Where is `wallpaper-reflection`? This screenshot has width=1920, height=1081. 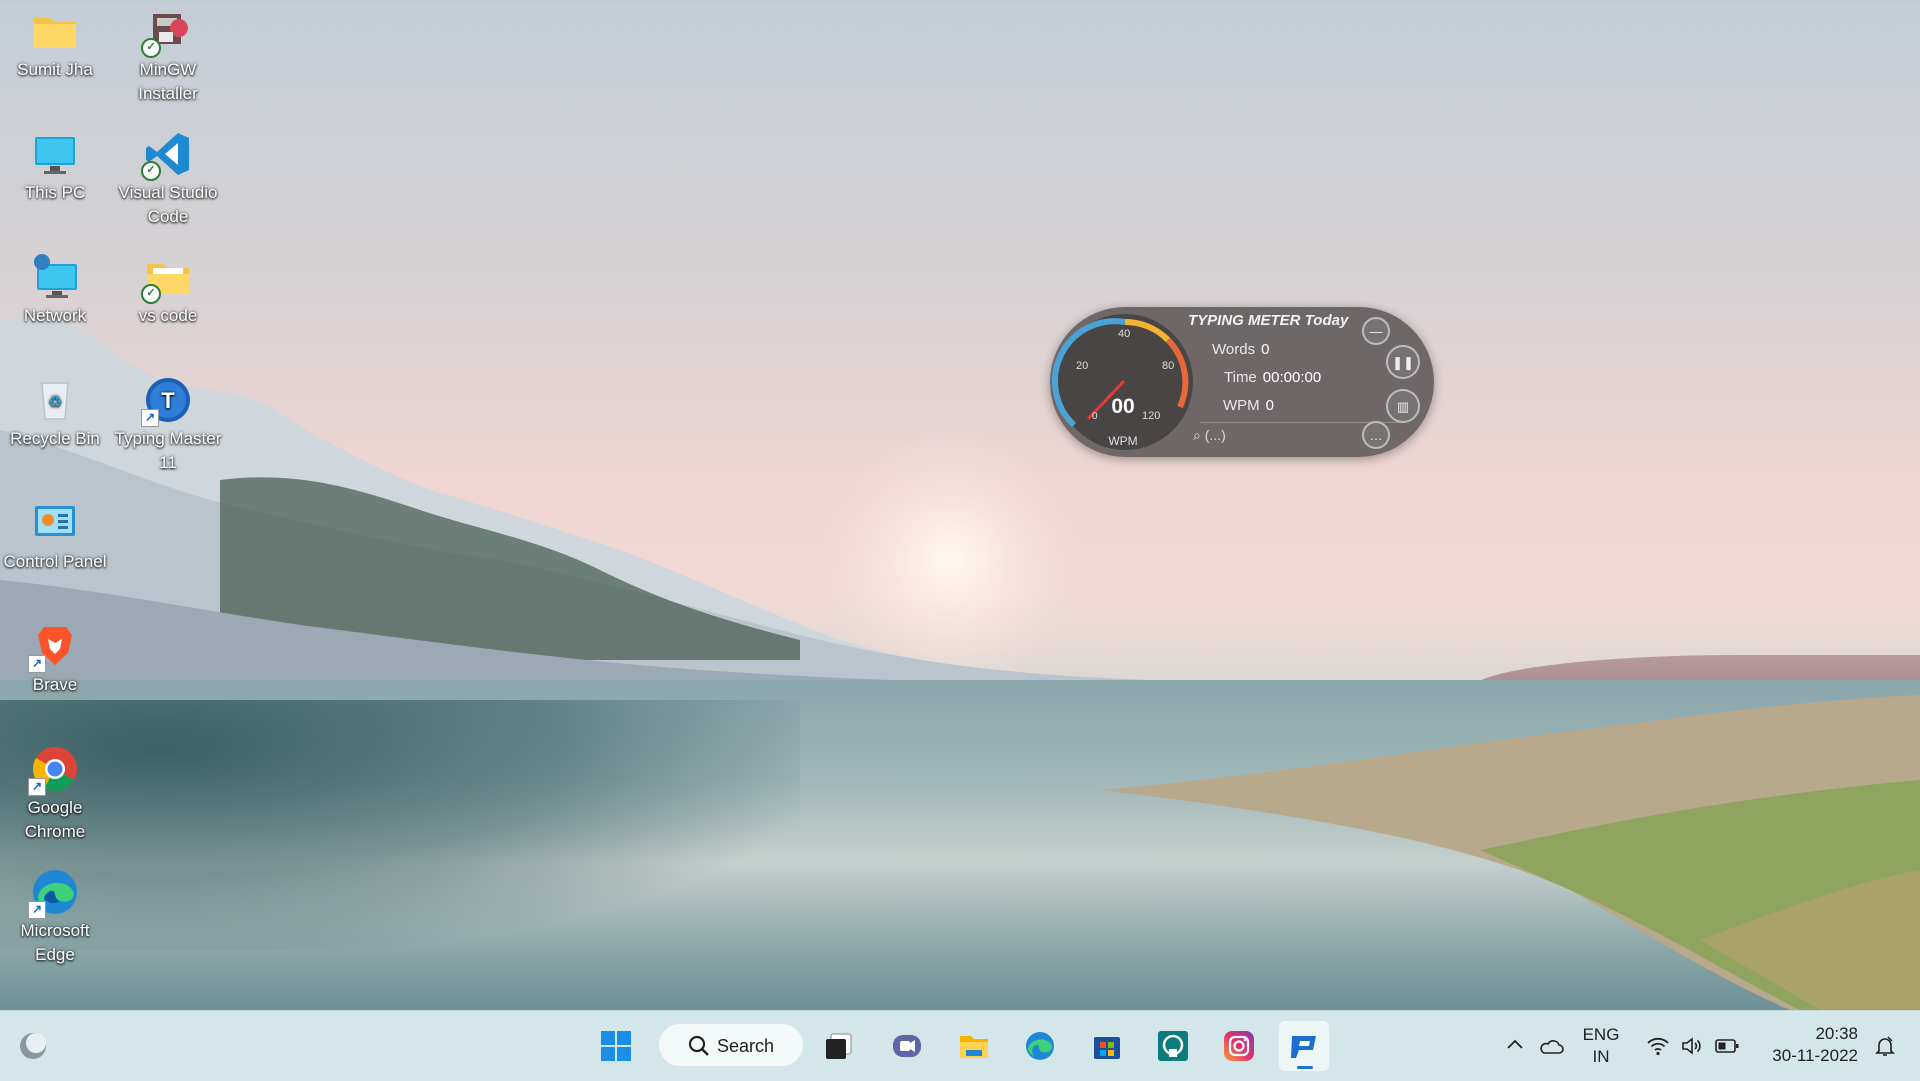 wallpaper-reflection is located at coordinates (400, 825).